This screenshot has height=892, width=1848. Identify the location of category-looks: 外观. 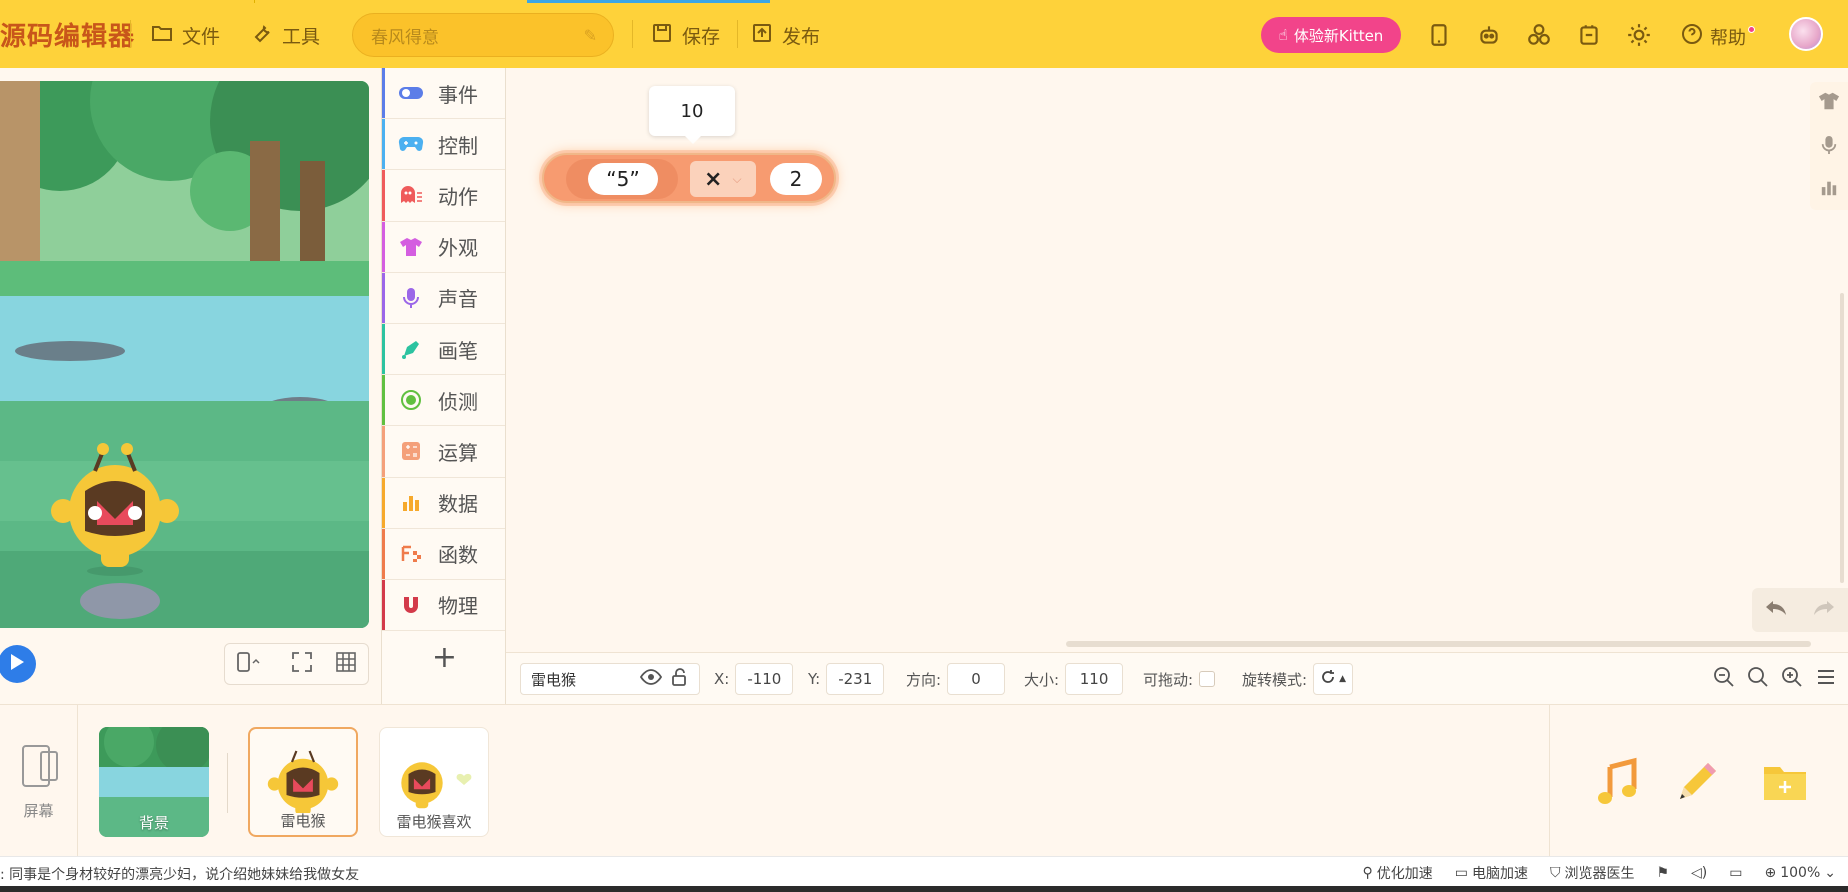
(443, 247).